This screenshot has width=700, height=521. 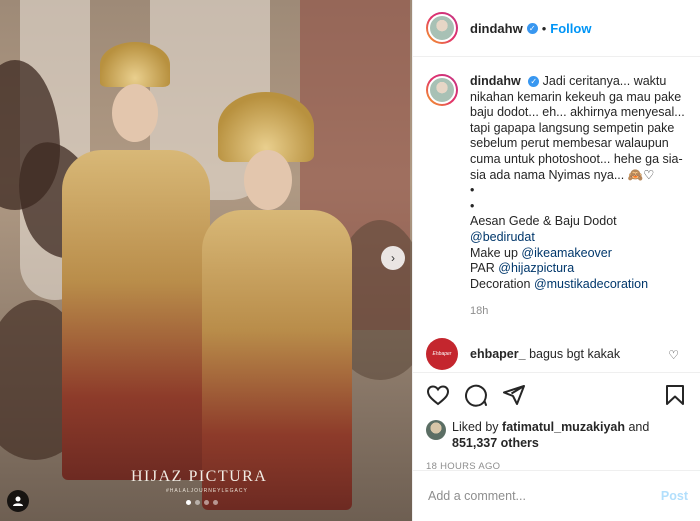 I want to click on heart-icon, so click(x=438, y=395).